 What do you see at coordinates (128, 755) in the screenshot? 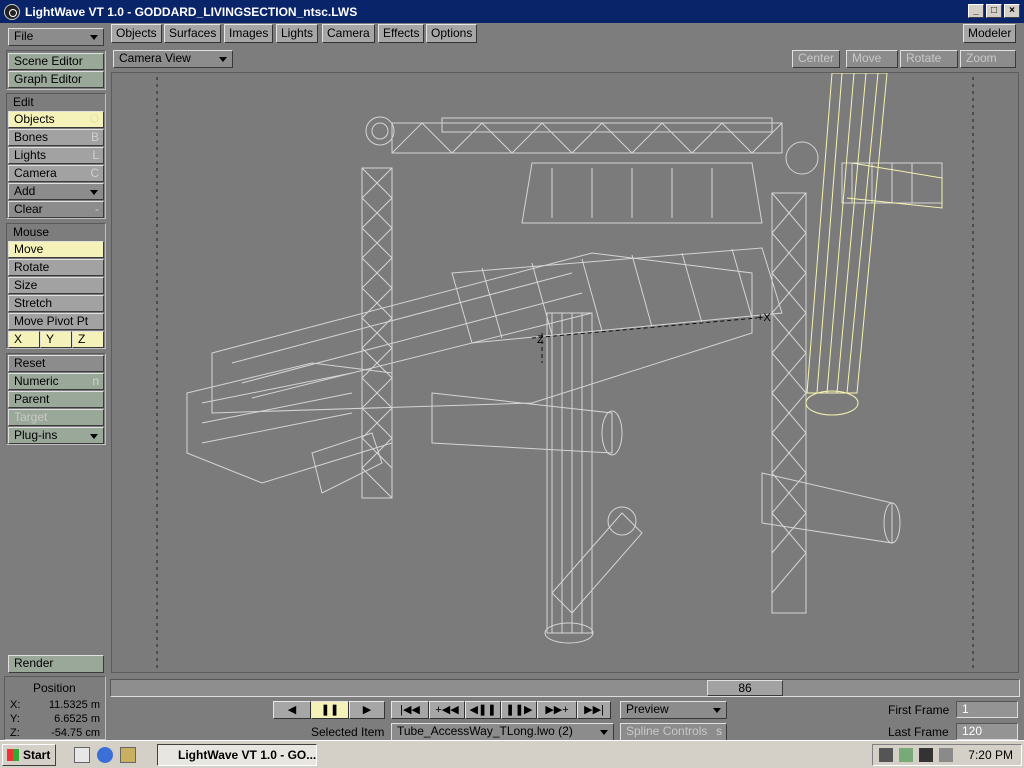
I see `explorer-icon` at bounding box center [128, 755].